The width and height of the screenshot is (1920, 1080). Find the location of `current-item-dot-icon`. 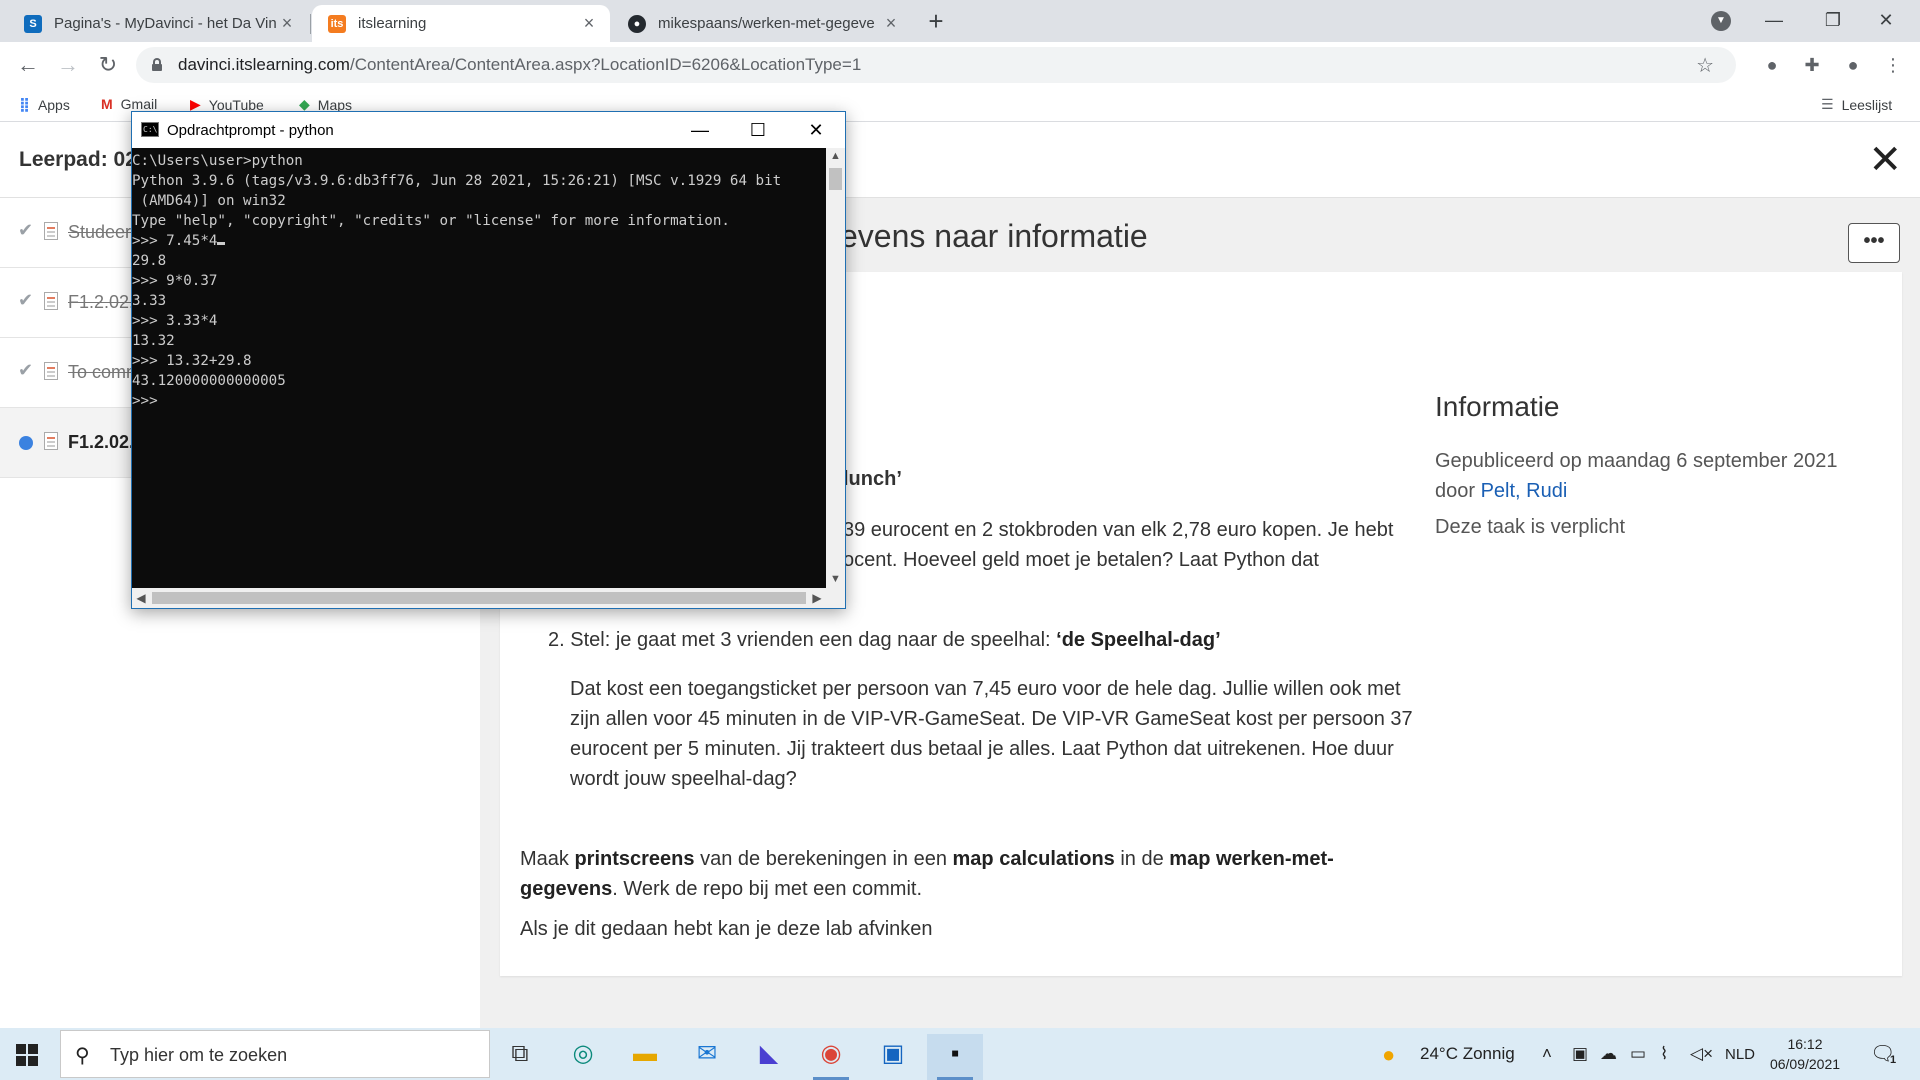

current-item-dot-icon is located at coordinates (26, 443).